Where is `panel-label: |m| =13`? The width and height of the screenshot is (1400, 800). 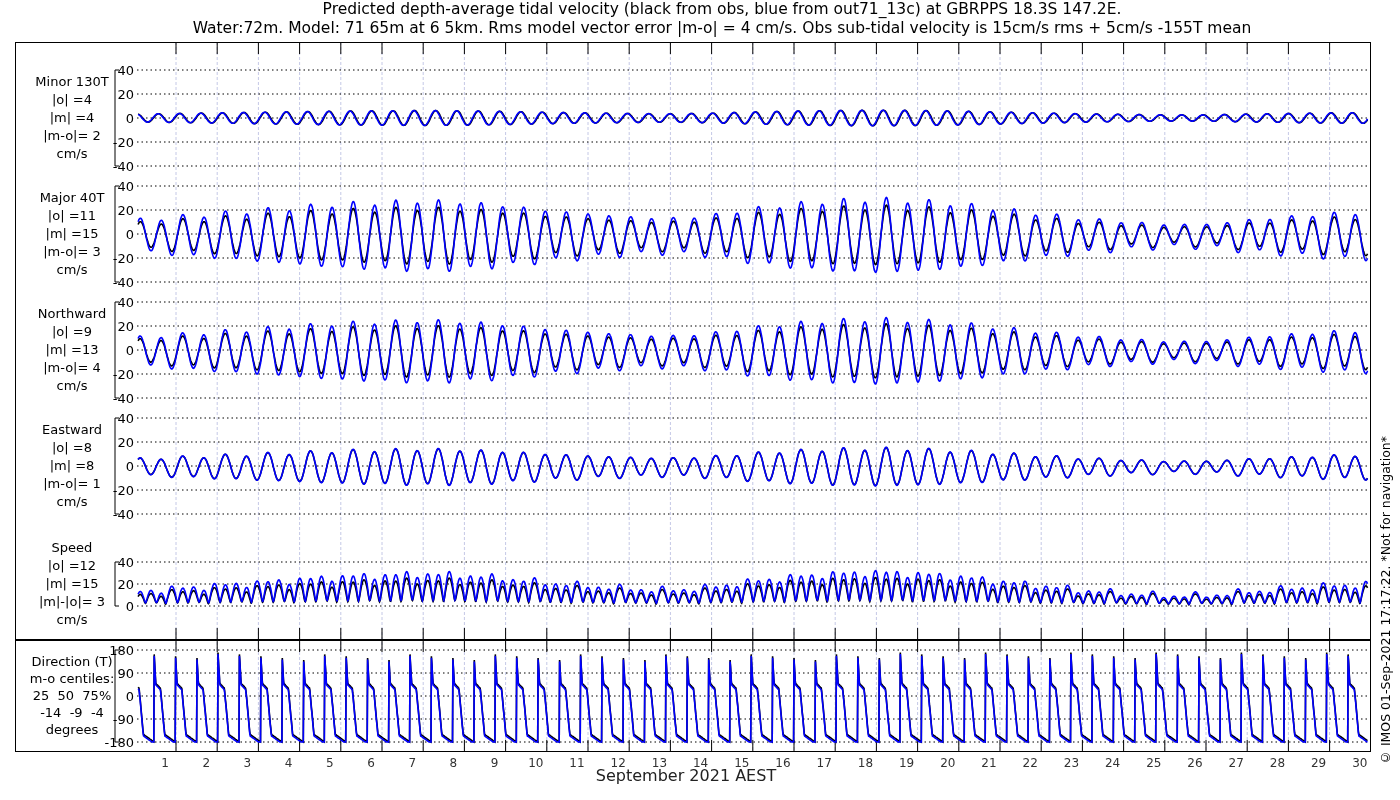 panel-label: |m| =13 is located at coordinates (72, 349).